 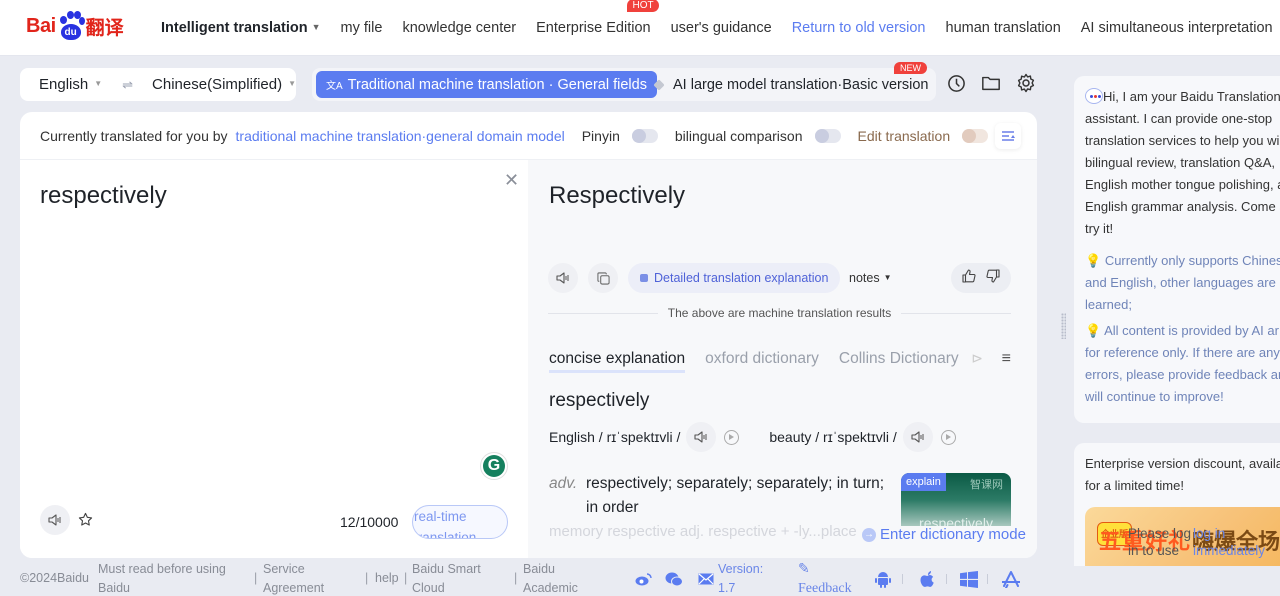 What do you see at coordinates (910, 68) in the screenshot?
I see `new-badge: NEW` at bounding box center [910, 68].